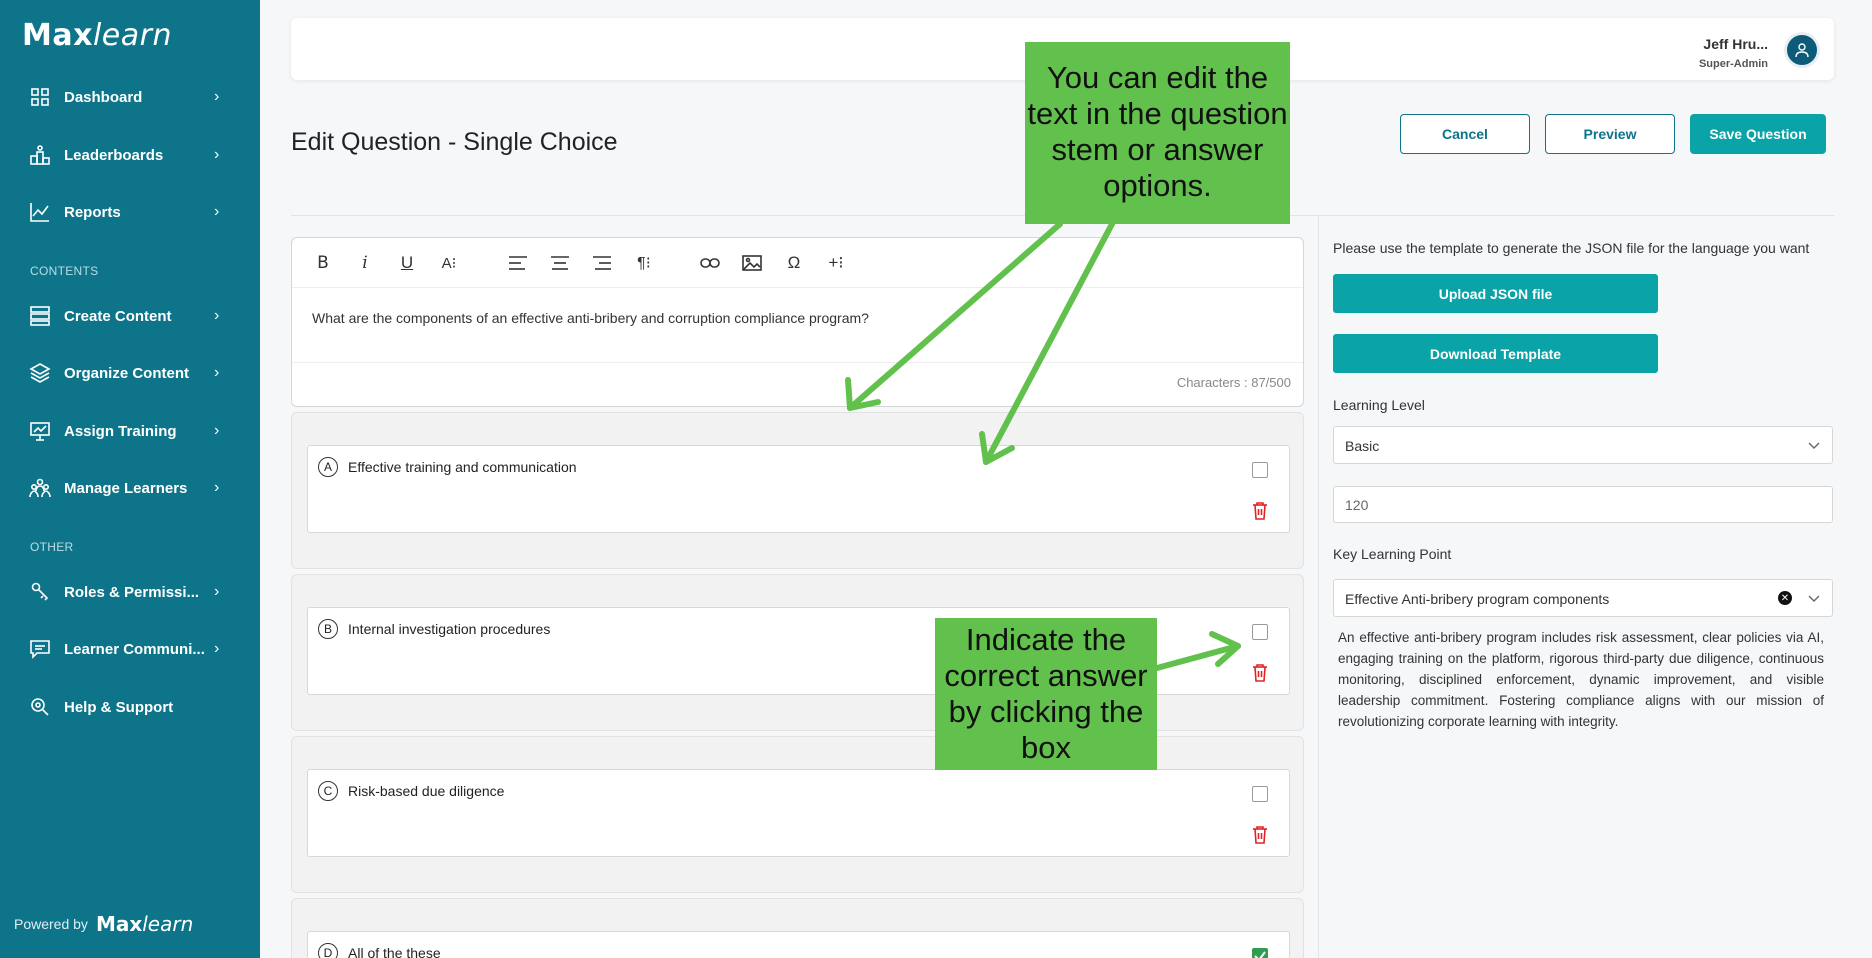 This screenshot has width=1872, height=958. What do you see at coordinates (328, 791) in the screenshot?
I see `option-letter: C` at bounding box center [328, 791].